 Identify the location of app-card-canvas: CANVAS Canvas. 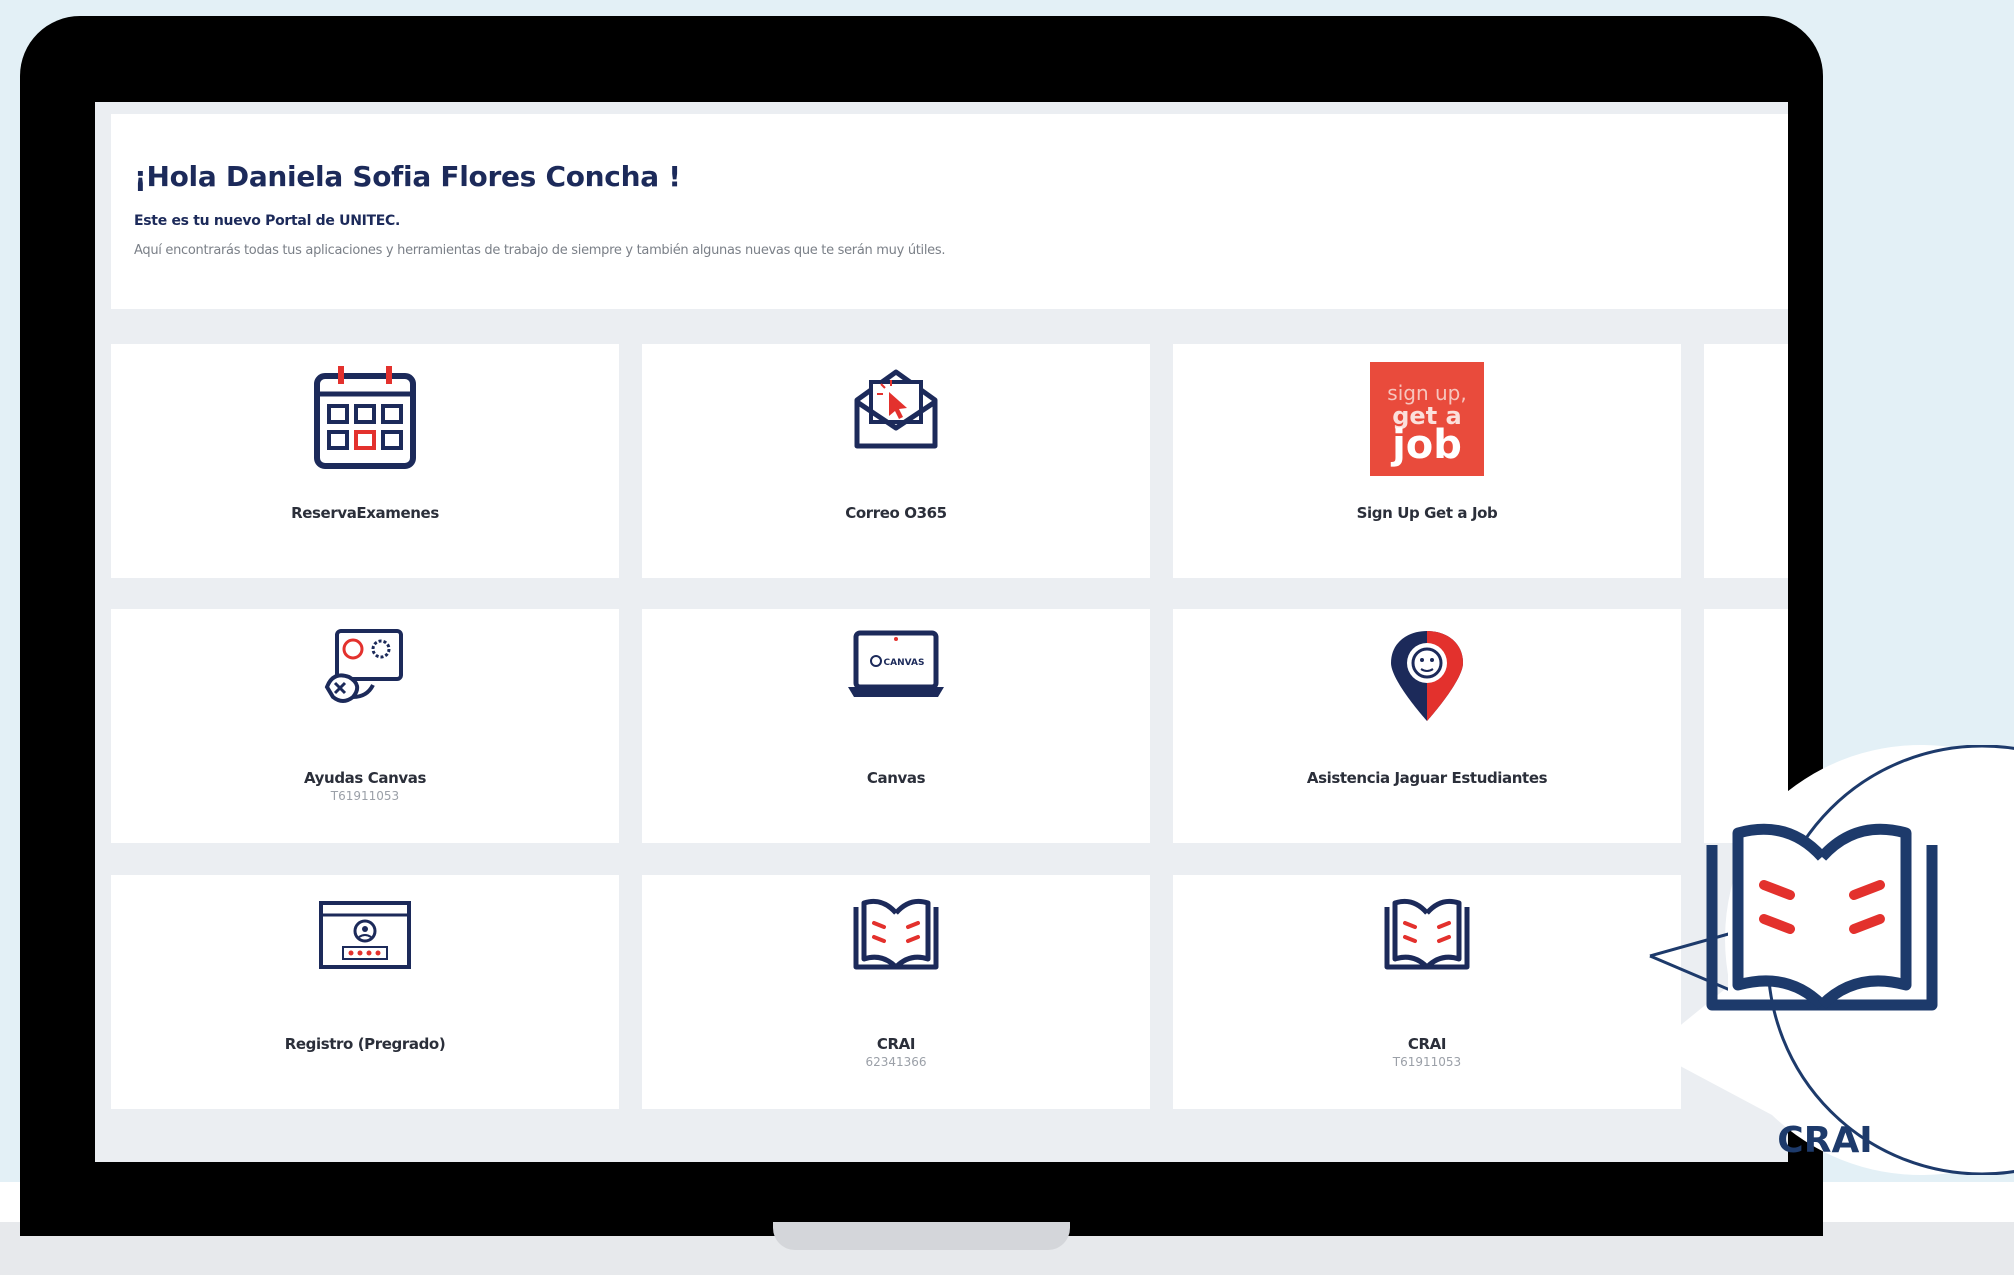
(896, 726).